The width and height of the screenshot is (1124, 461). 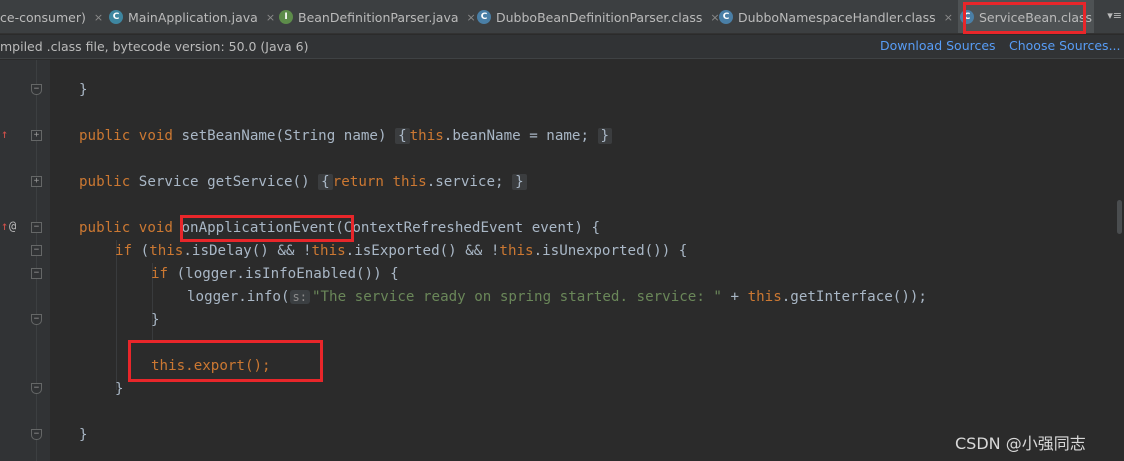 I want to click on highlight-box-on-application-event, so click(x=267, y=228).